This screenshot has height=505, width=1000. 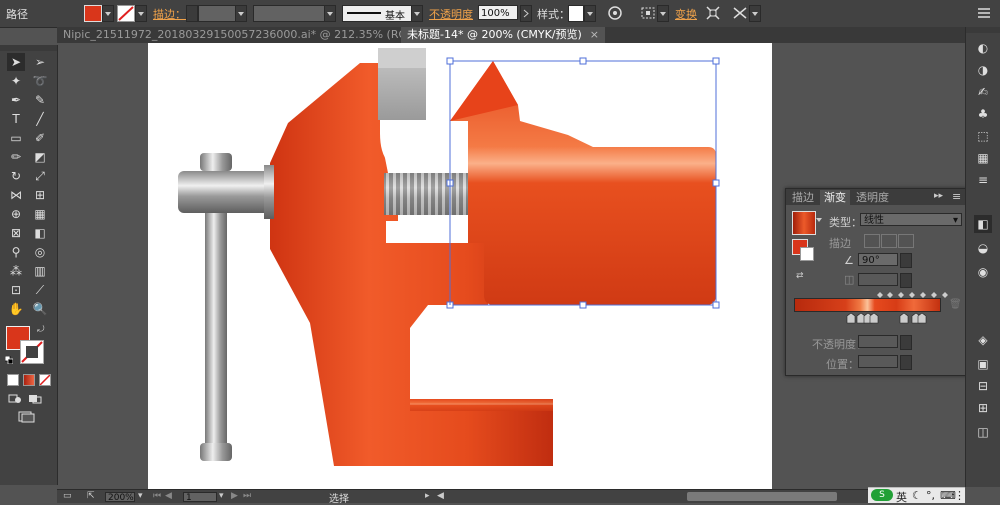 What do you see at coordinates (16, 195) in the screenshot?
I see `width-tool-icon: ⋈` at bounding box center [16, 195].